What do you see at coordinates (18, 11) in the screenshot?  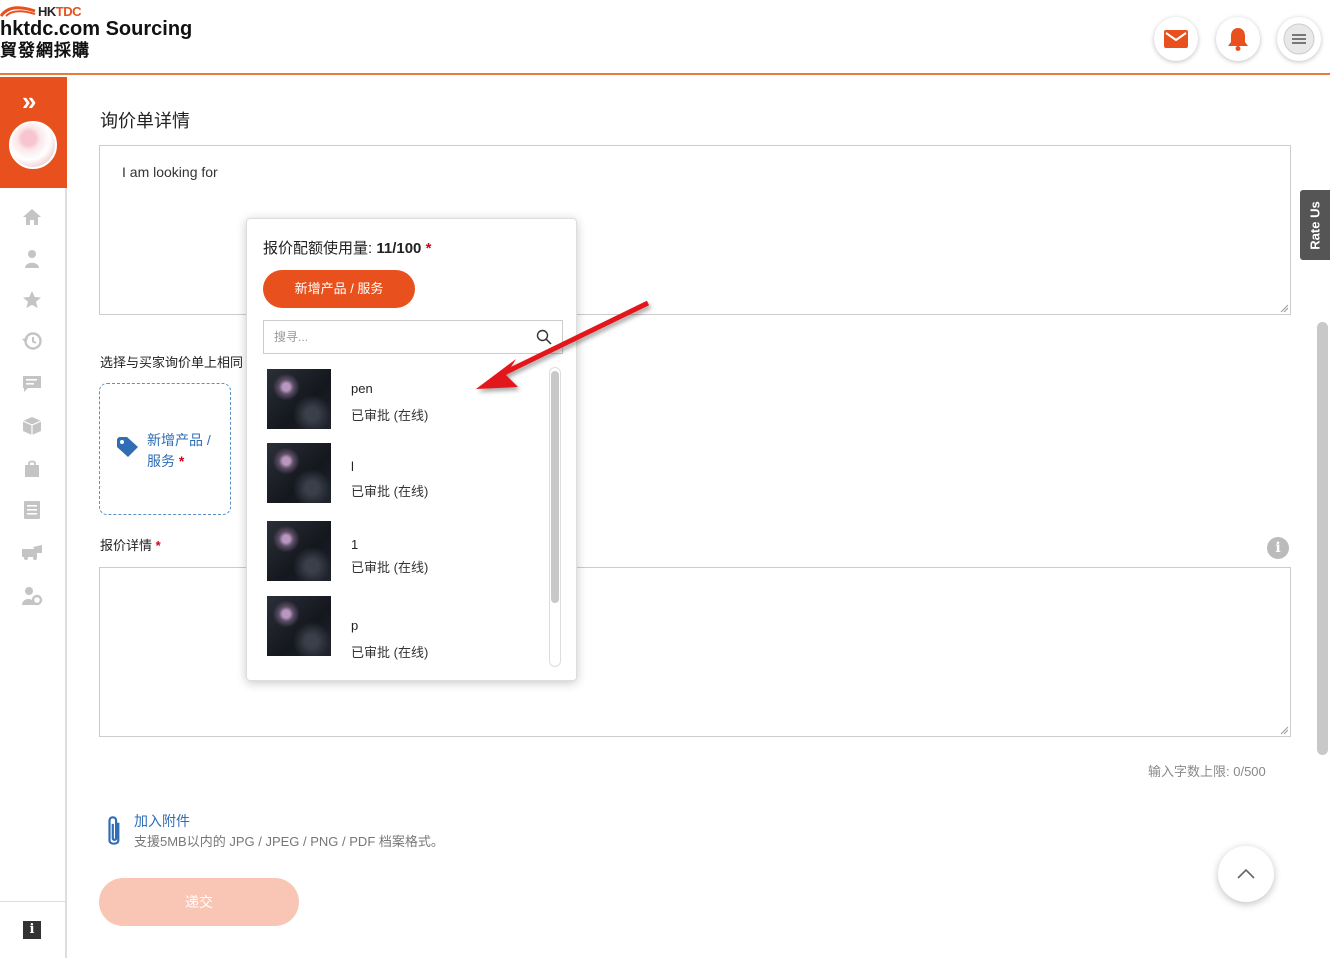 I see `hktdc-swoosh-icon` at bounding box center [18, 11].